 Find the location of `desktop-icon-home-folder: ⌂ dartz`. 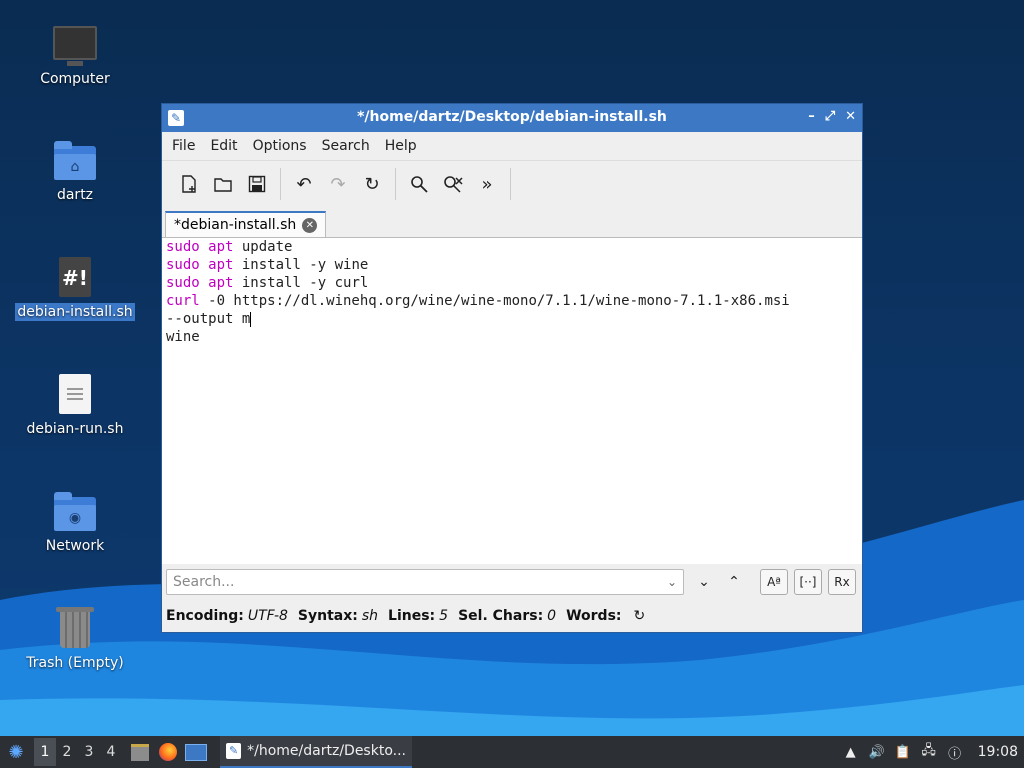

desktop-icon-home-folder: ⌂ dartz is located at coordinates (75, 171).